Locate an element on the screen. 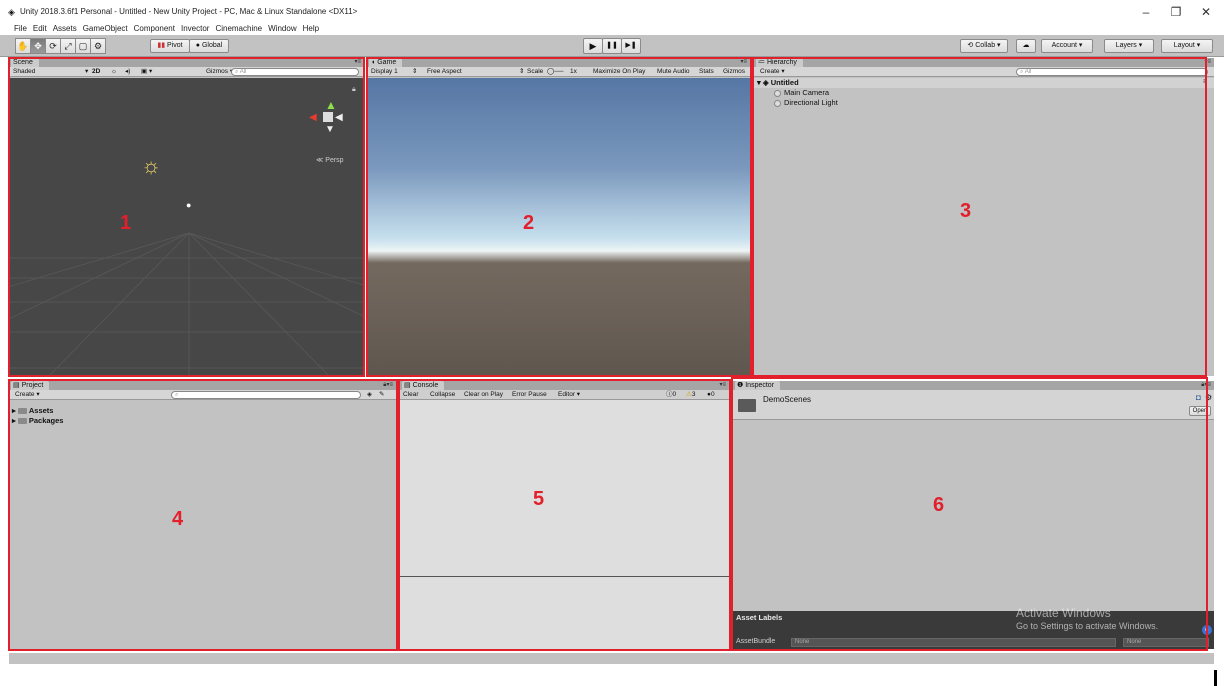 This screenshot has width=1224, height=686. filter-by-type-icon: ◈ is located at coordinates (369, 395).